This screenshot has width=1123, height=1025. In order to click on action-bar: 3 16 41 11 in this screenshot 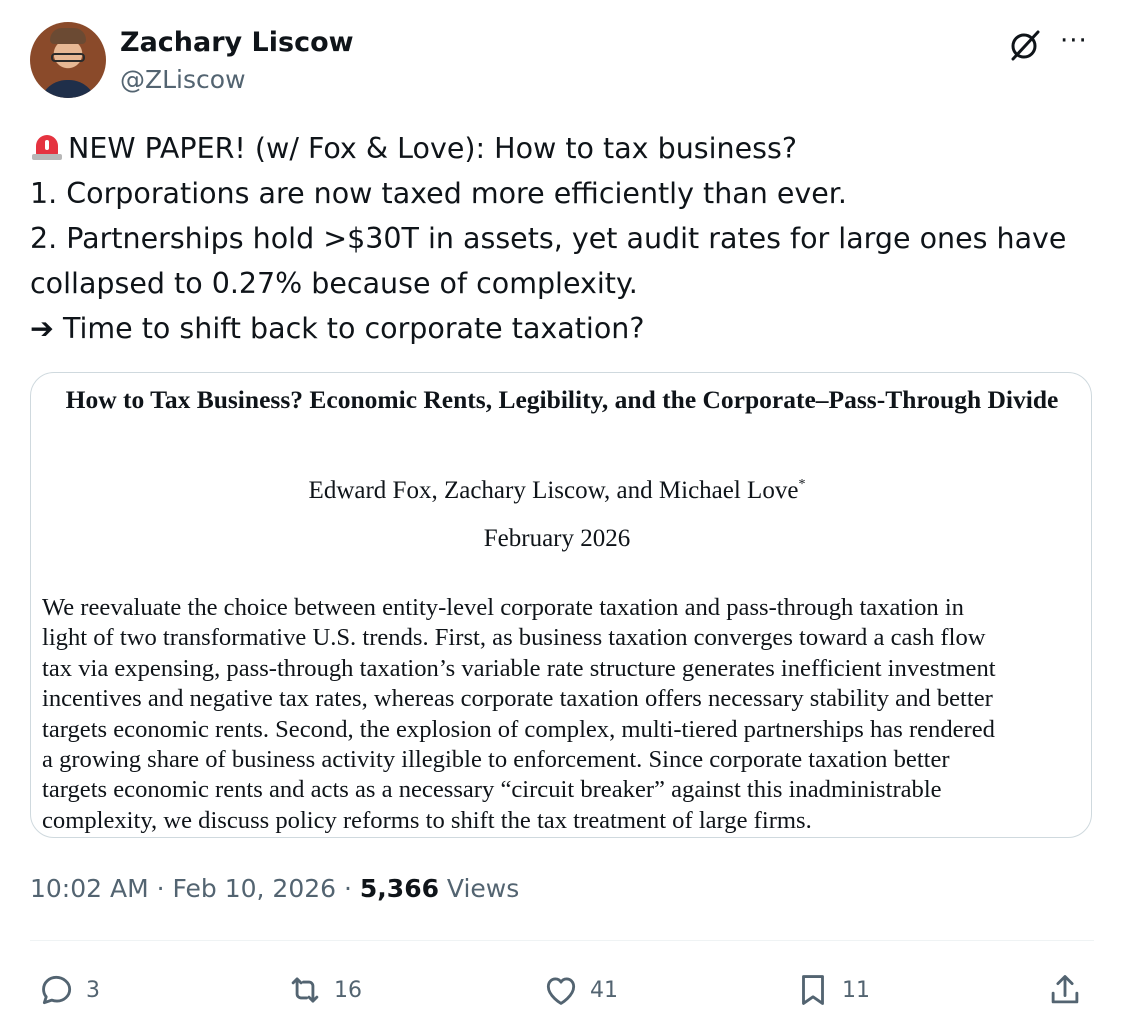, I will do `click(561, 990)`.